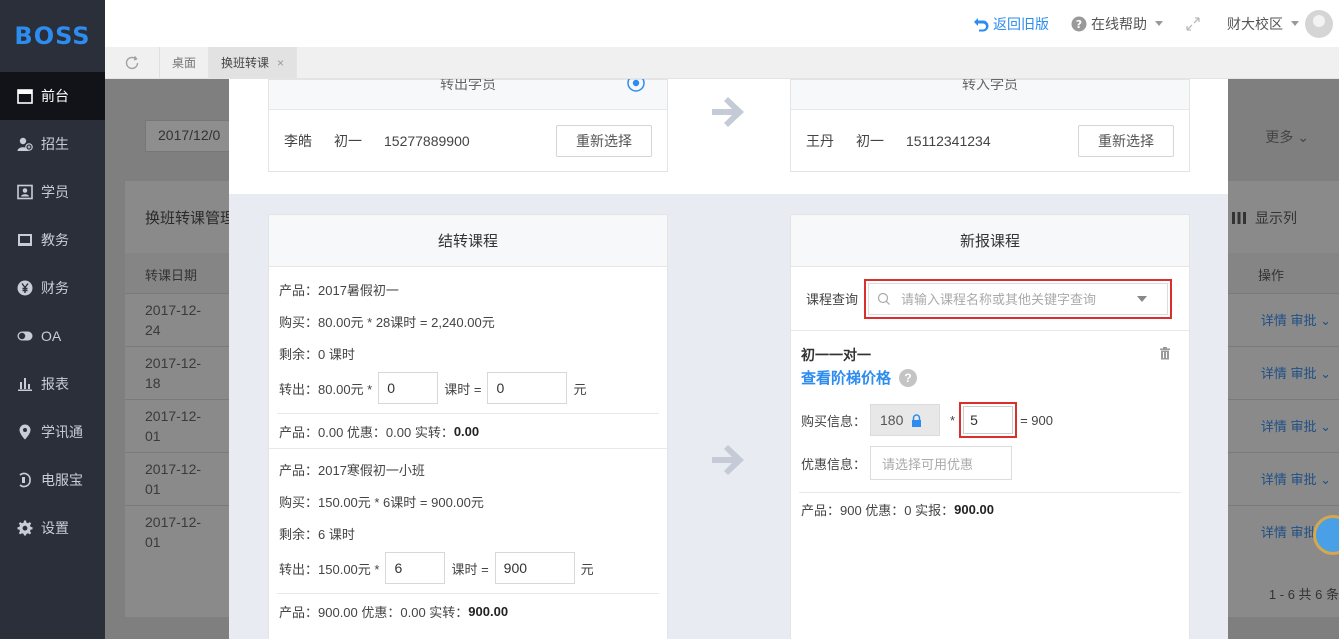 The width and height of the screenshot is (1339, 639). I want to click on sidebar-item-4: 财务, so click(52, 288).